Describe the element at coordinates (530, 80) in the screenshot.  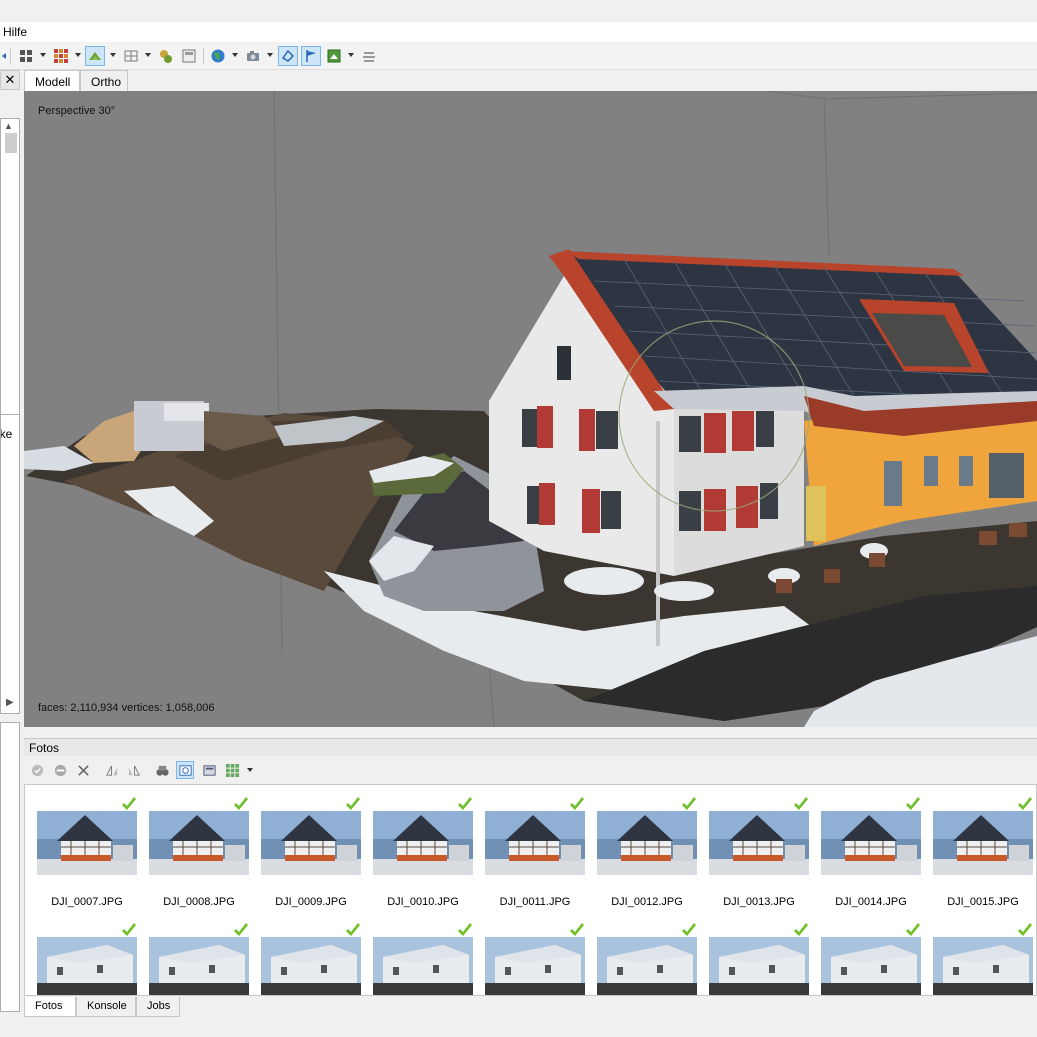
I see `view-tabs: Modell Ortho` at that location.